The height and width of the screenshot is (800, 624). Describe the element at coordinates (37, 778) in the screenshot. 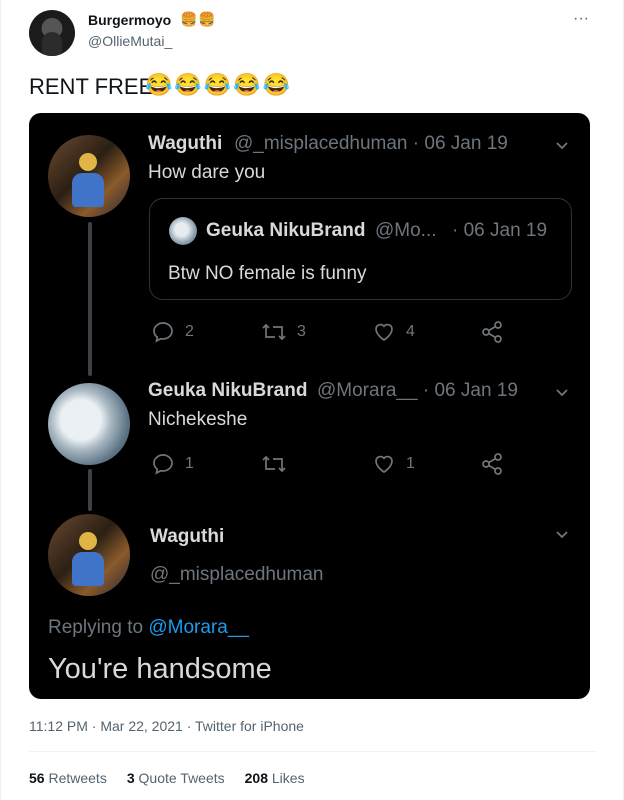

I see `retweets-count: 56` at that location.